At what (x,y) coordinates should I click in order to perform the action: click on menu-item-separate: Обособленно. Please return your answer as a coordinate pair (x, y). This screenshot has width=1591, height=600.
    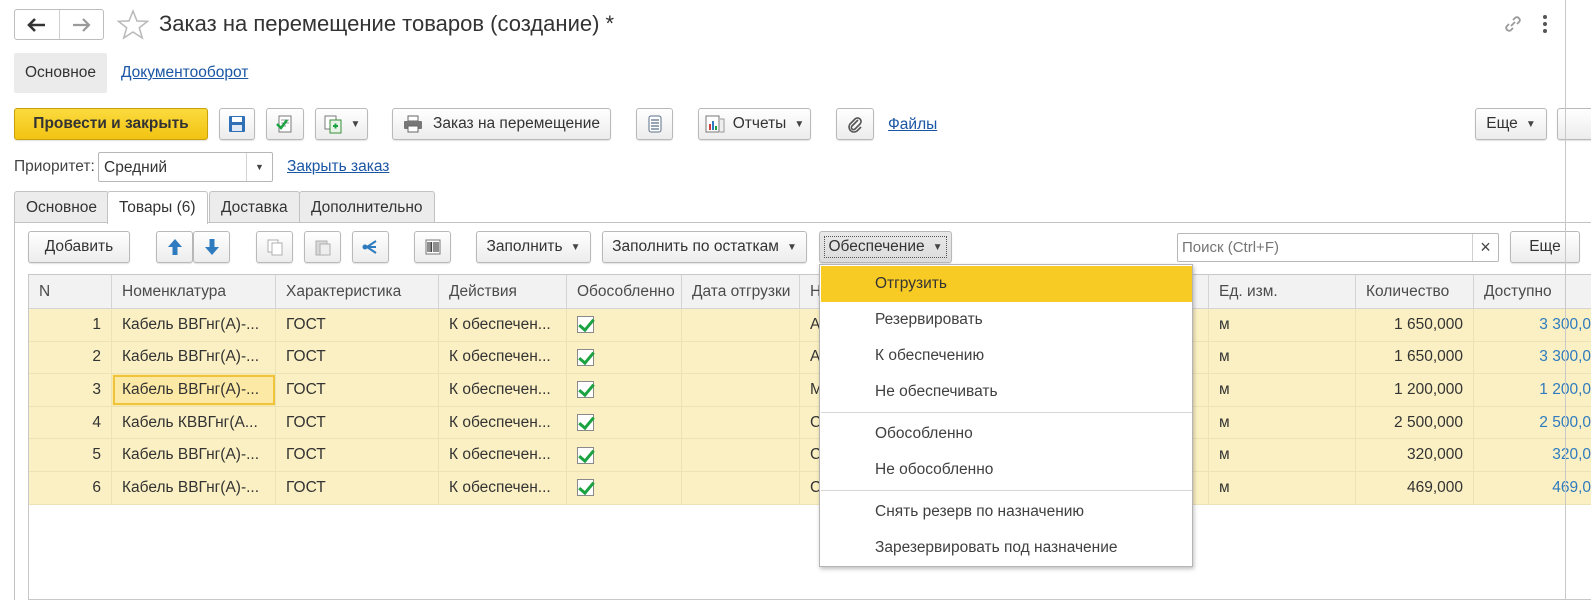
    Looking at the image, I should click on (1006, 434).